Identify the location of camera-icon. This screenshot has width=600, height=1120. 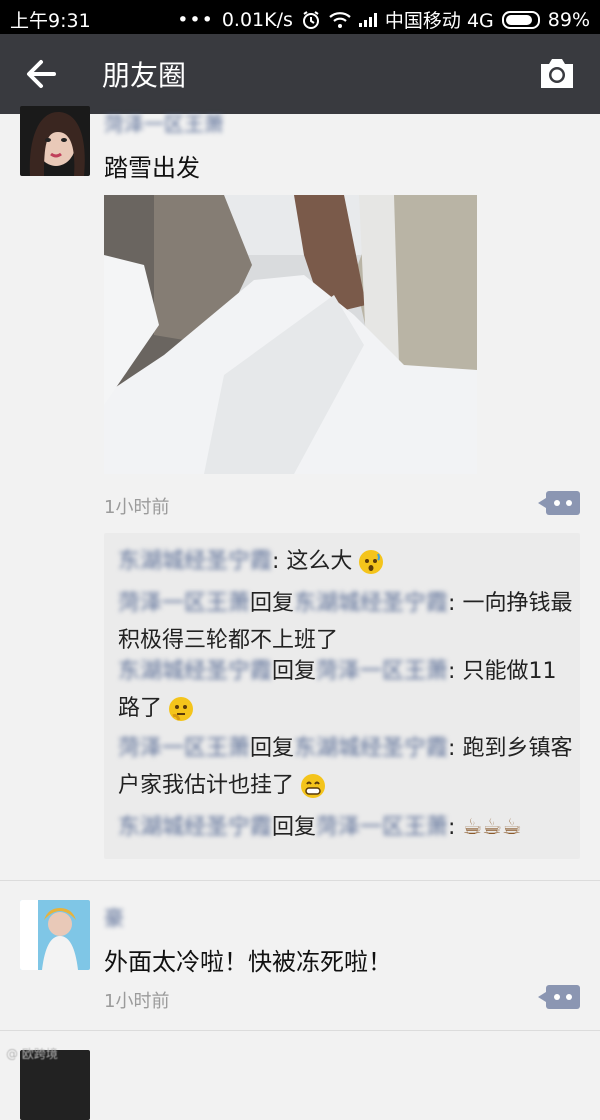
(557, 73).